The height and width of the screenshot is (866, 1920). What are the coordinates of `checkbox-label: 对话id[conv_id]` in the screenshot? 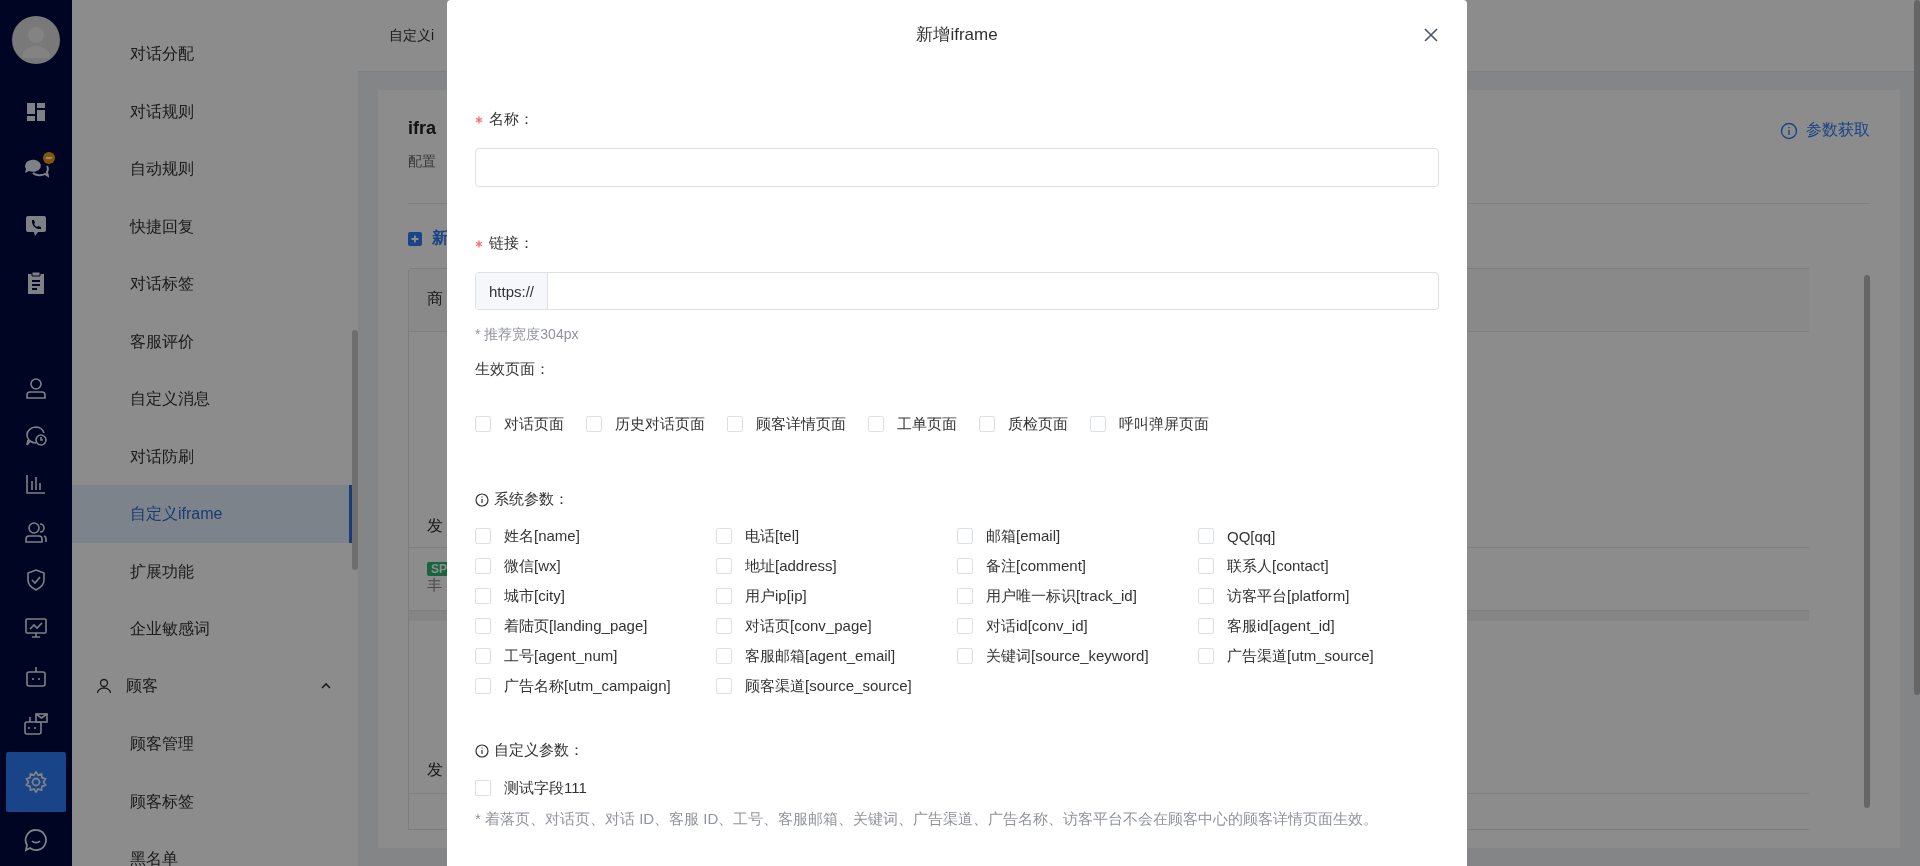 It's located at (1037, 626).